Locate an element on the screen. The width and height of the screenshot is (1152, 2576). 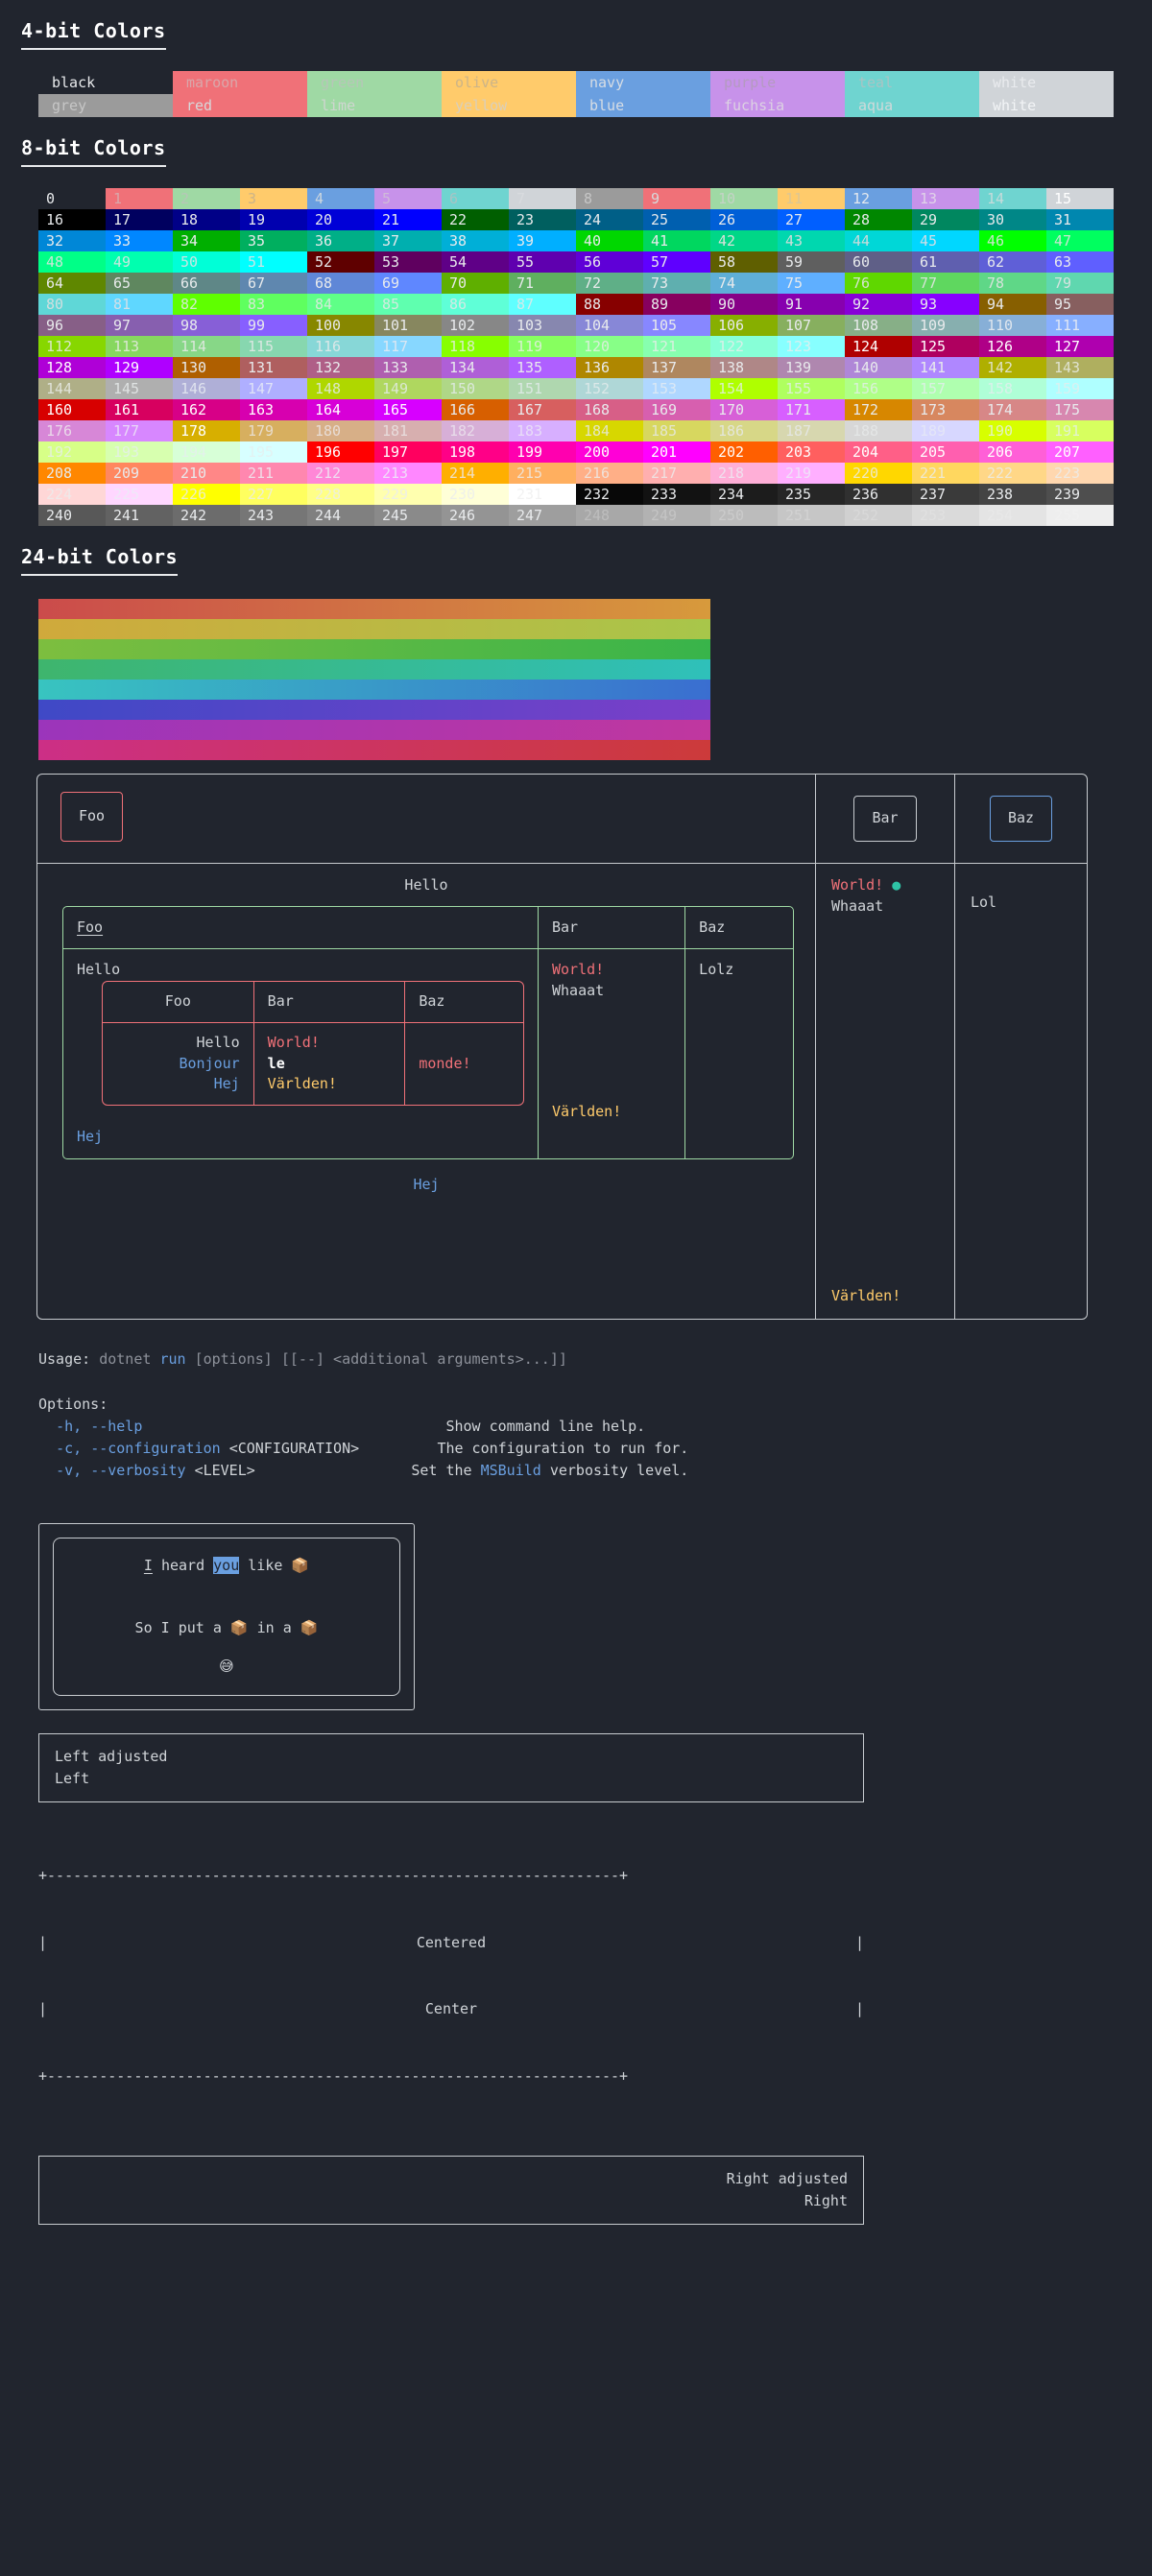
eightbit-cell-154: 154 is located at coordinates (744, 388).